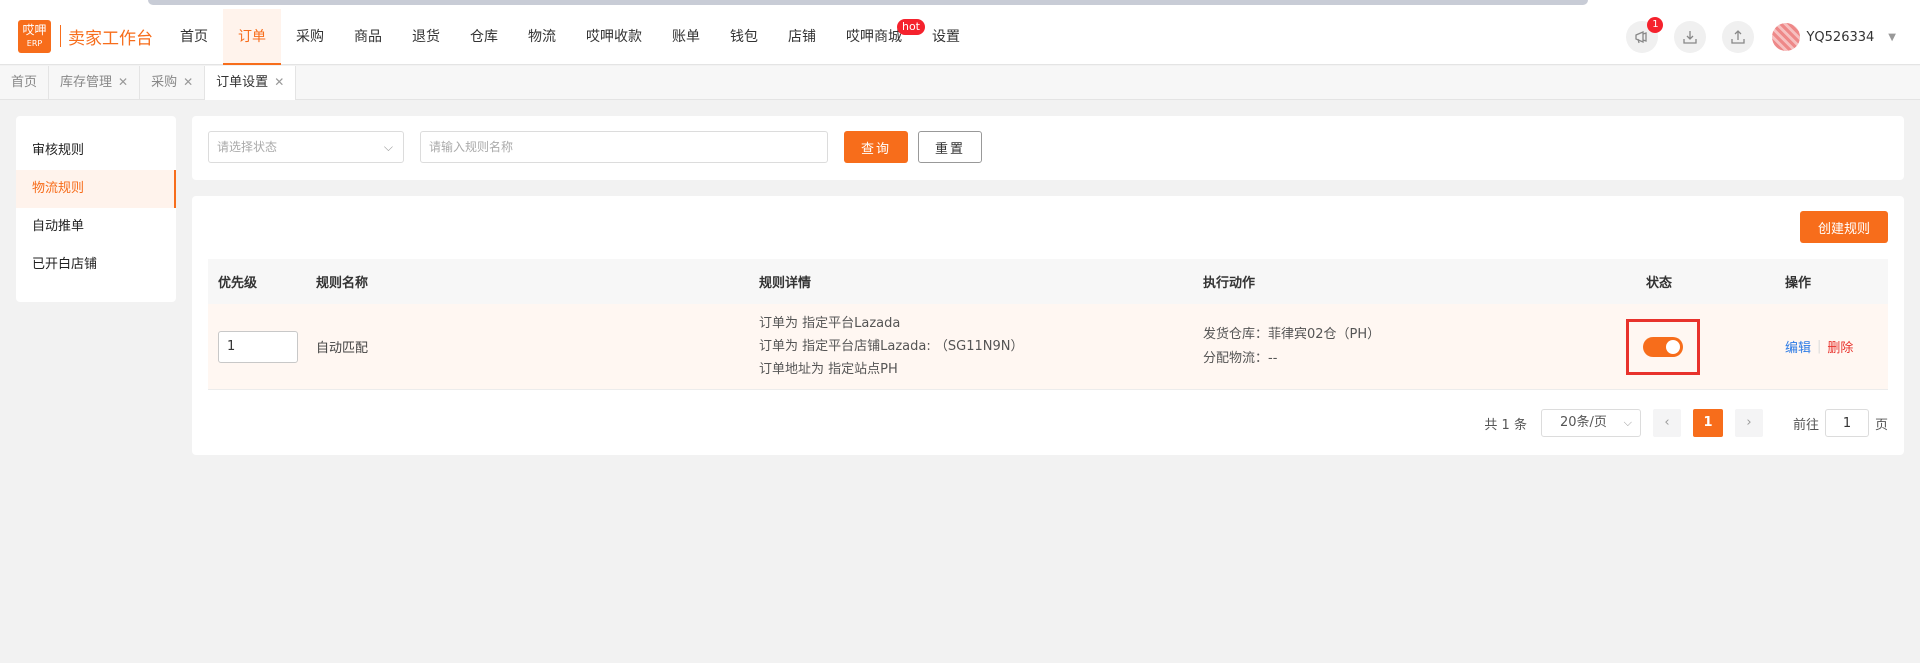 The image size is (1920, 663). I want to click on tab-label: 库存管理, so click(86, 82).